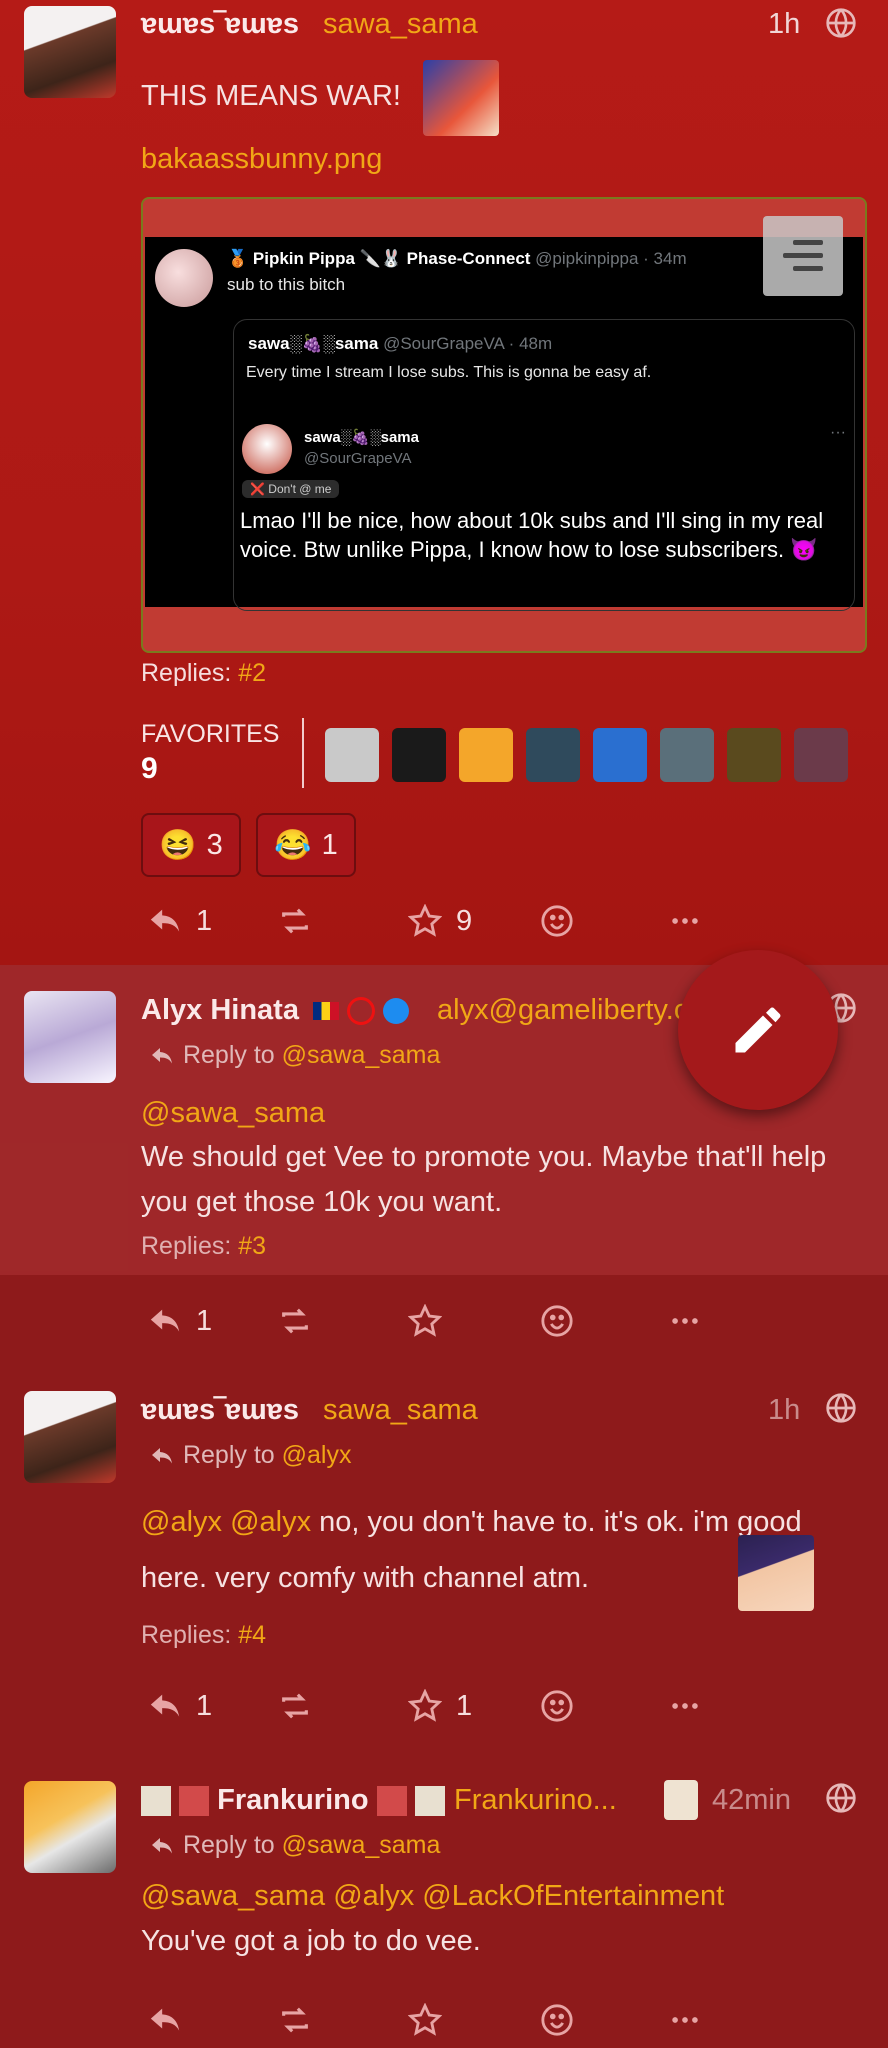  Describe the element at coordinates (184, 278) in the screenshot. I see `tweet-avatar` at that location.